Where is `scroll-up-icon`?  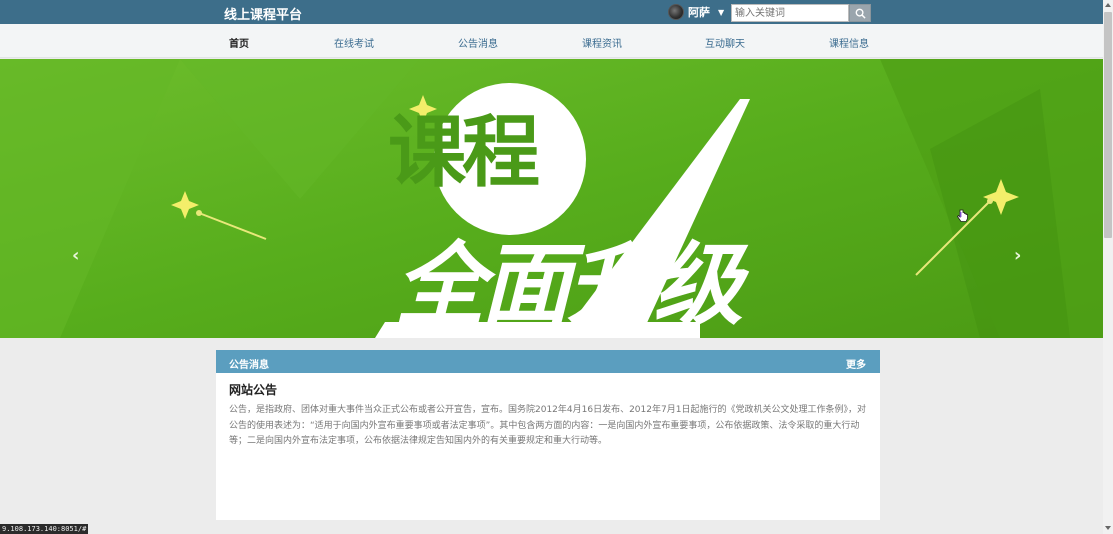
scroll-up-icon is located at coordinates (1108, 5).